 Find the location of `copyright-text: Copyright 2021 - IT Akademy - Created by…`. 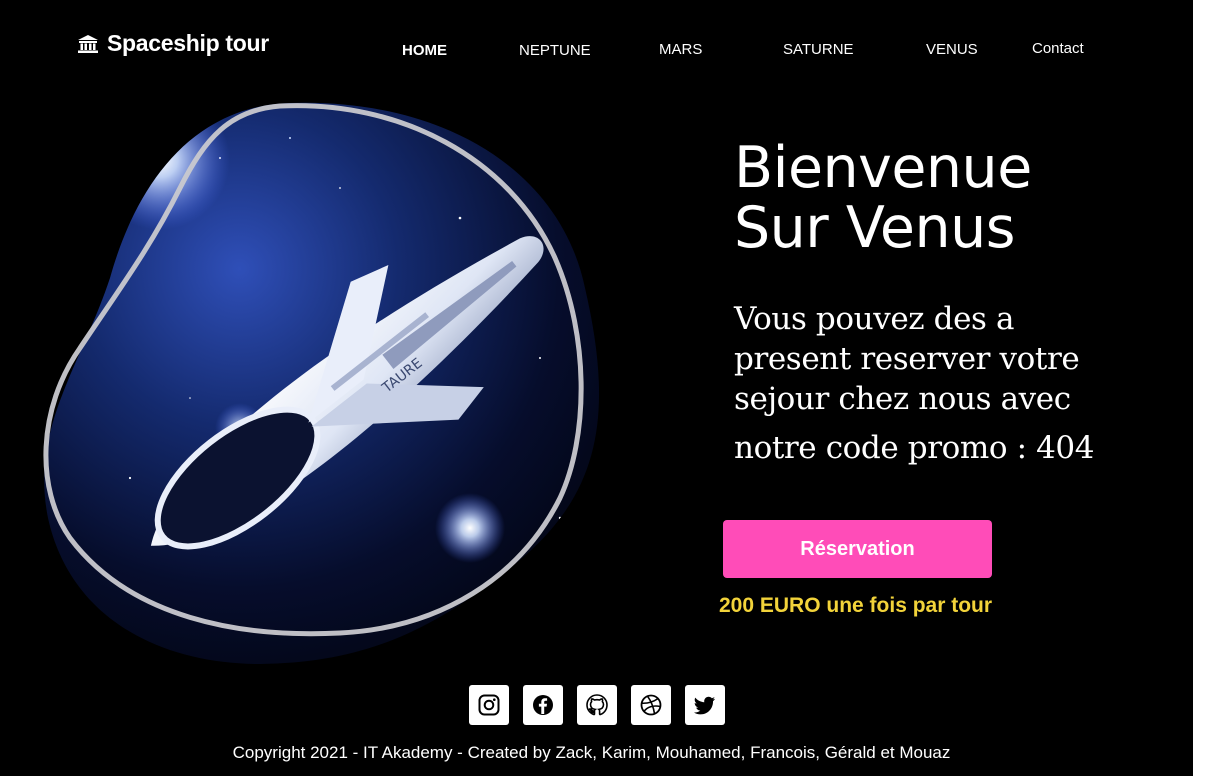

copyright-text: Copyright 2021 - IT Akademy - Created by… is located at coordinates (591, 752).